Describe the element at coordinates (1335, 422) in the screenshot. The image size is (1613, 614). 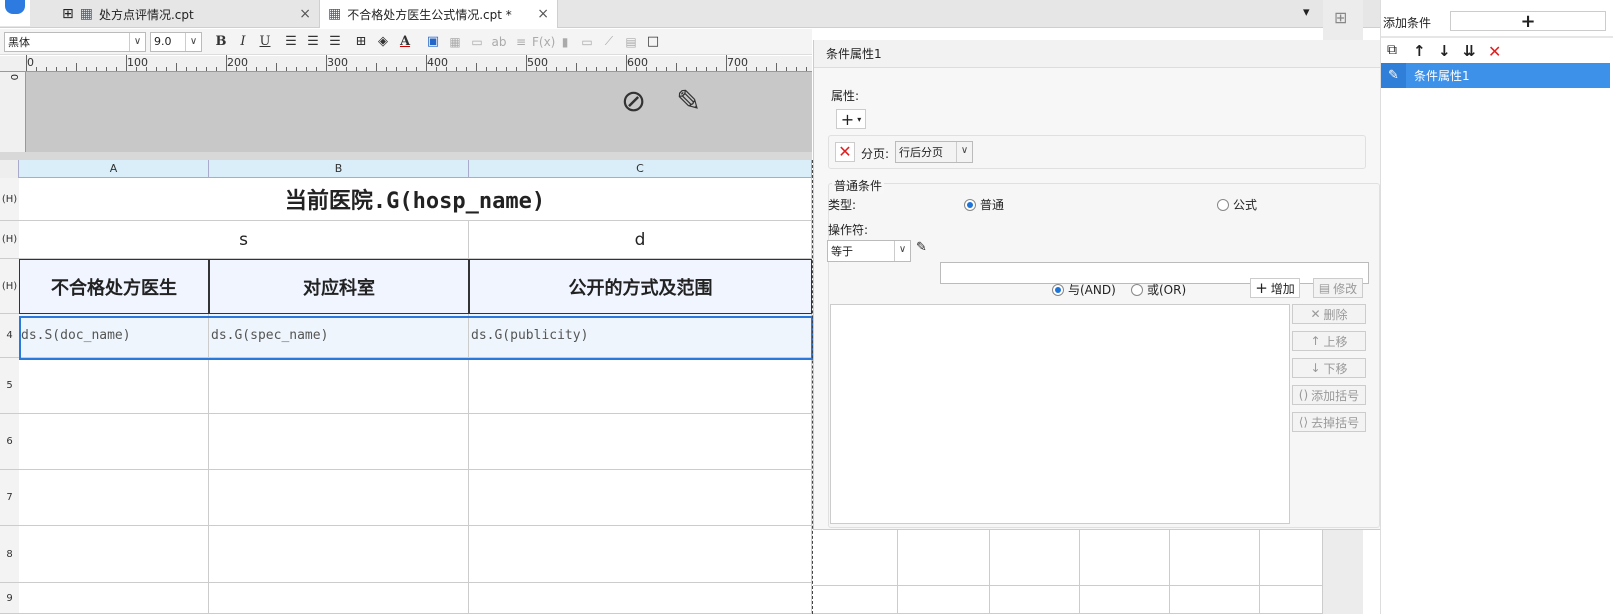
I see `button-label: 去掉括号` at that location.